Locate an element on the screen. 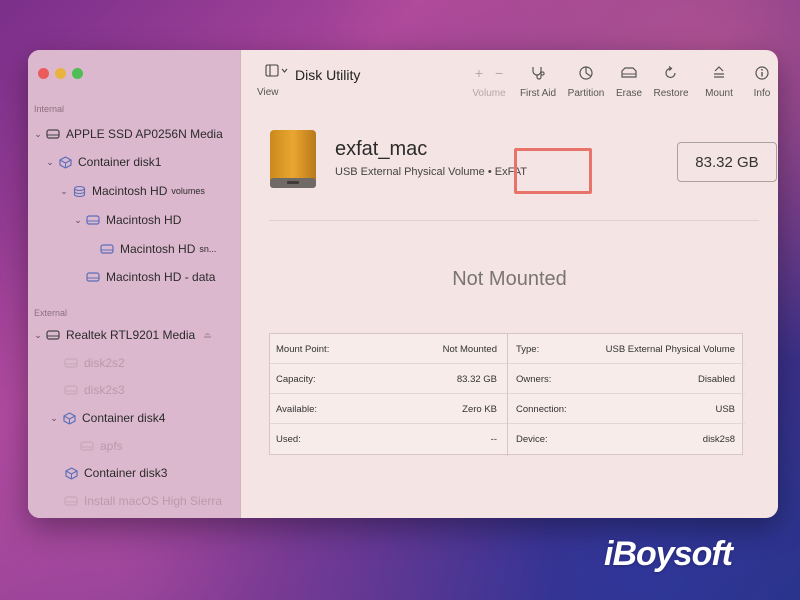  info-value: USB is located at coordinates (725, 409).